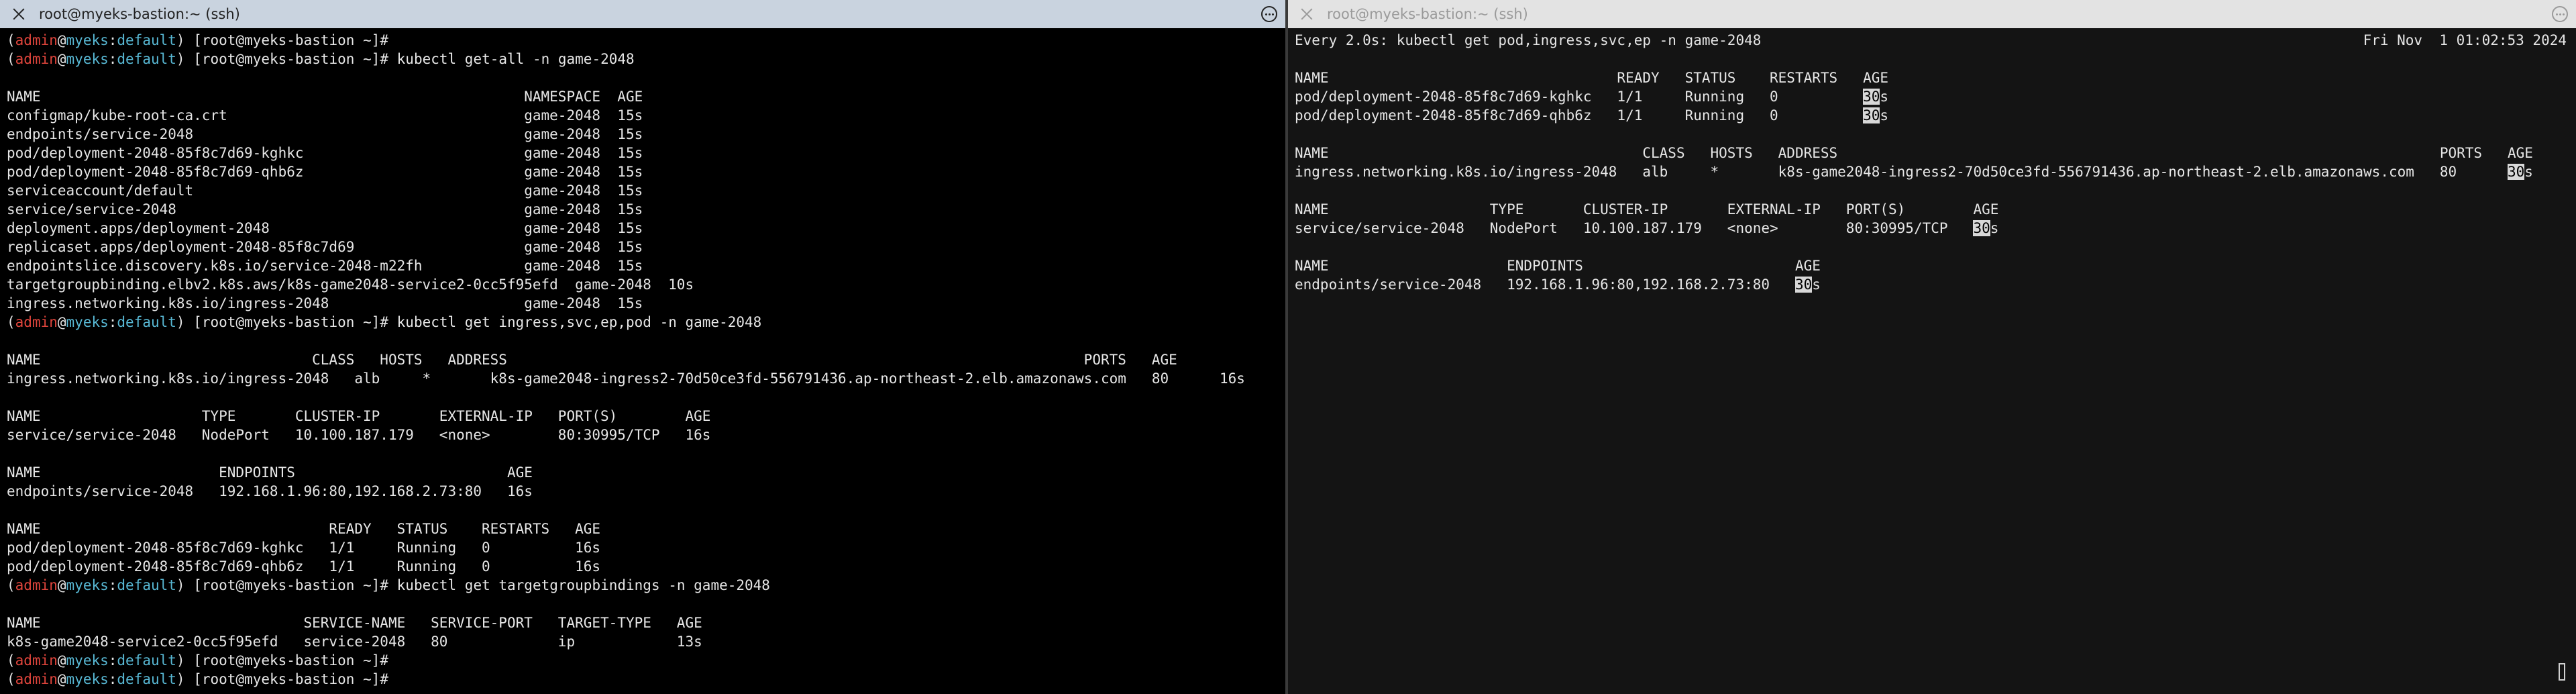 The height and width of the screenshot is (694, 2576). Describe the element at coordinates (2562, 672) in the screenshot. I see `terminal-cursor` at that location.